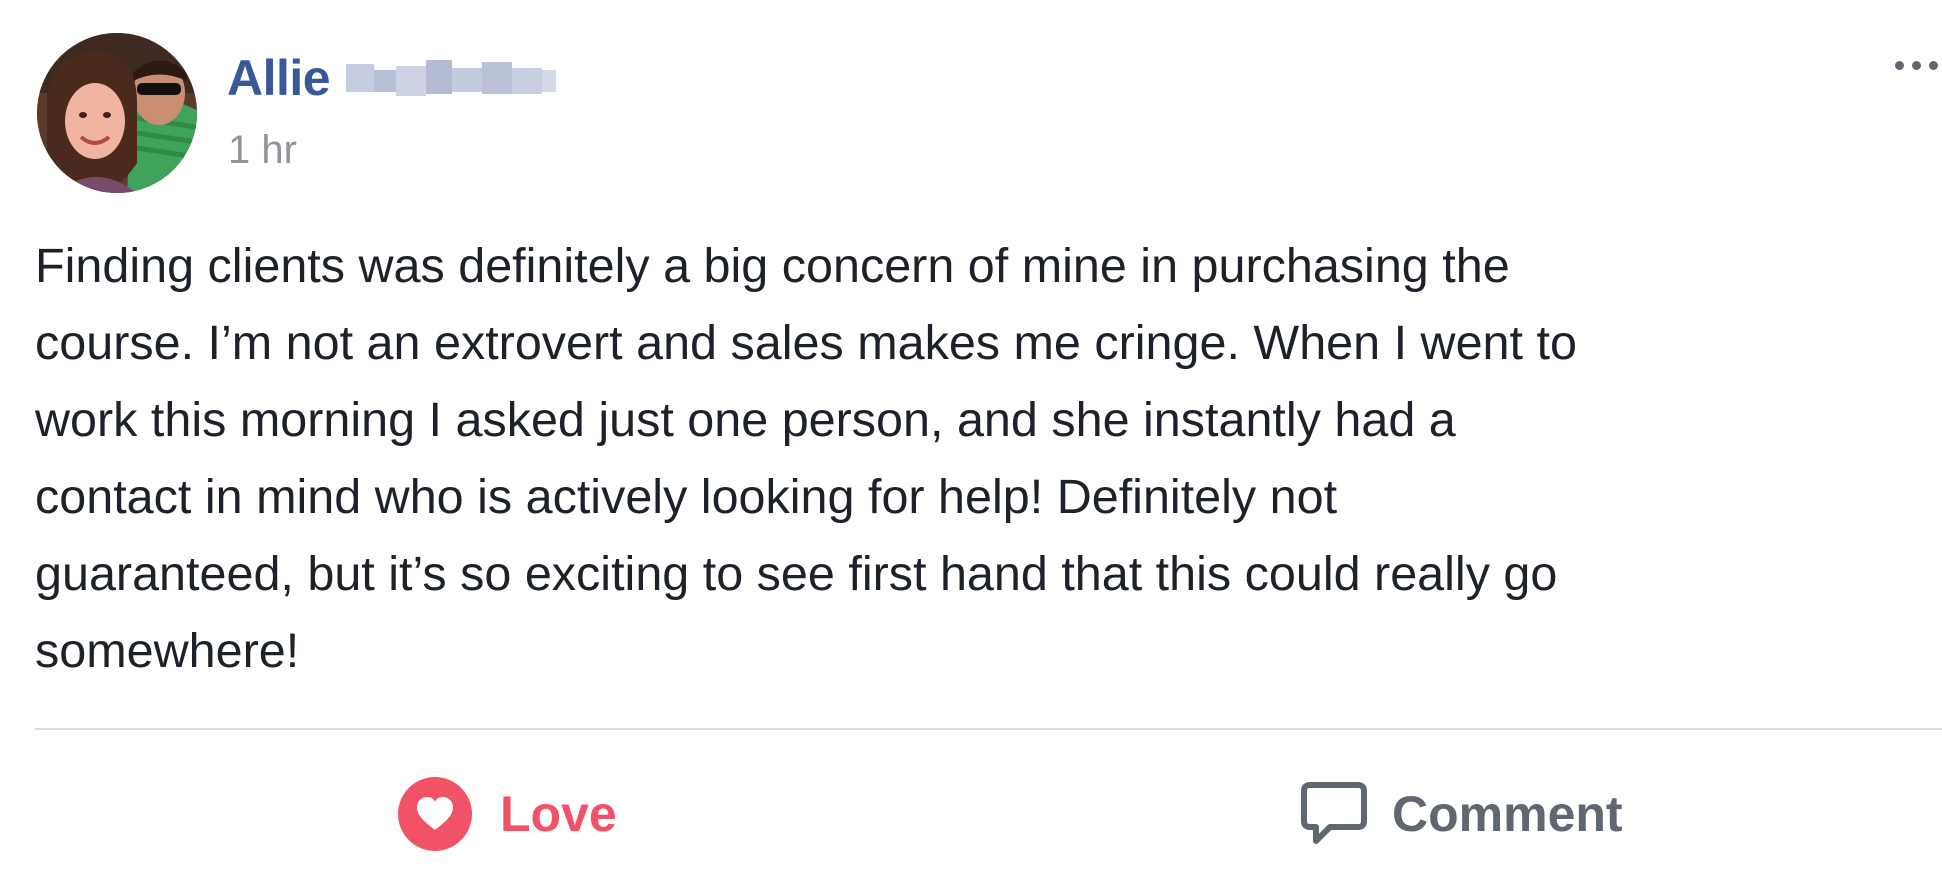  What do you see at coordinates (1899, 65) in the screenshot?
I see `more-options-icon` at bounding box center [1899, 65].